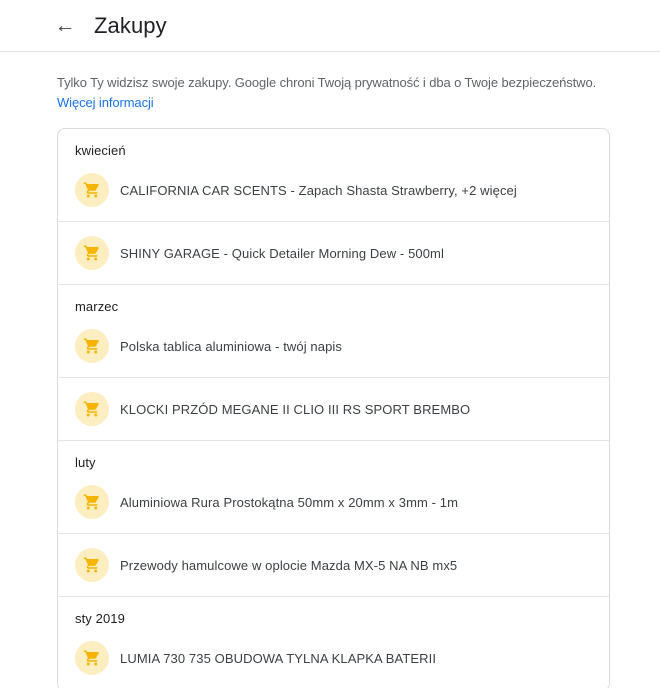 The image size is (660, 688). What do you see at coordinates (97, 306) in the screenshot?
I see `month-label: marzec` at bounding box center [97, 306].